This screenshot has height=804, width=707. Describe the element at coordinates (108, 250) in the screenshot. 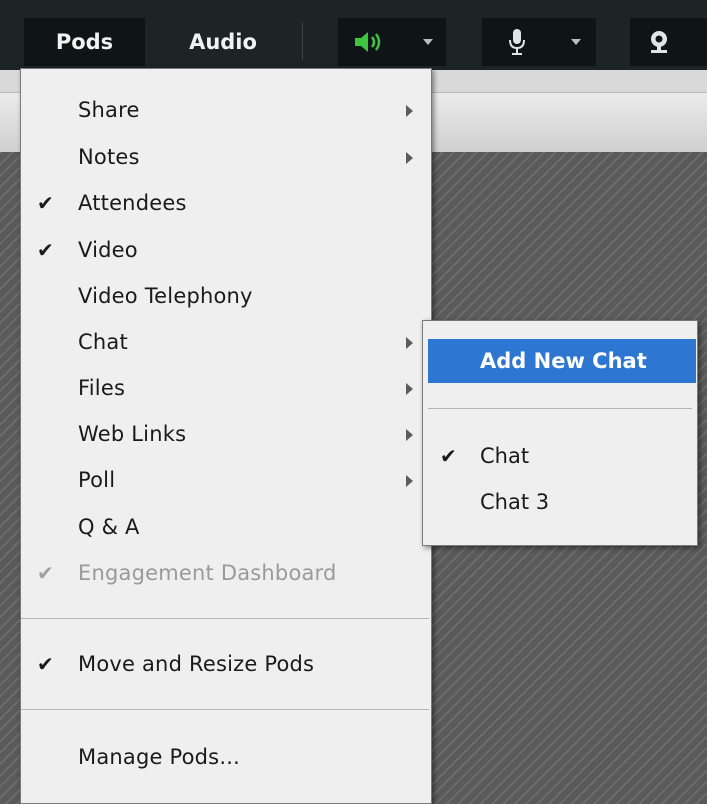

I see `menu-item-label: Video` at that location.